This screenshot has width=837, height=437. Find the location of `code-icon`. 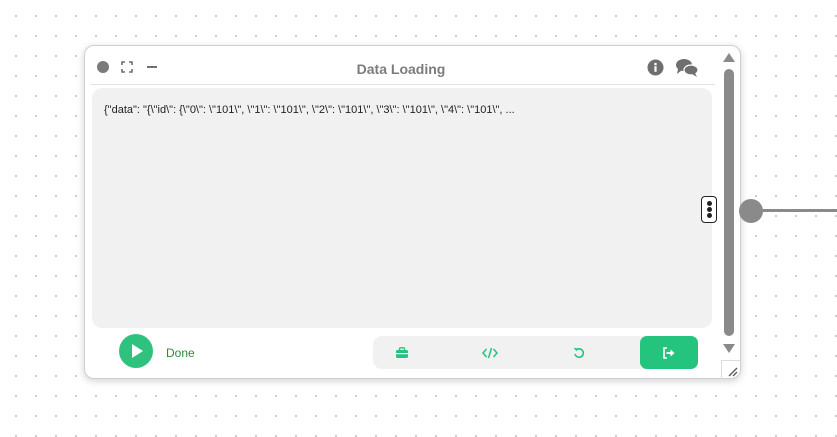

code-icon is located at coordinates (490, 352).